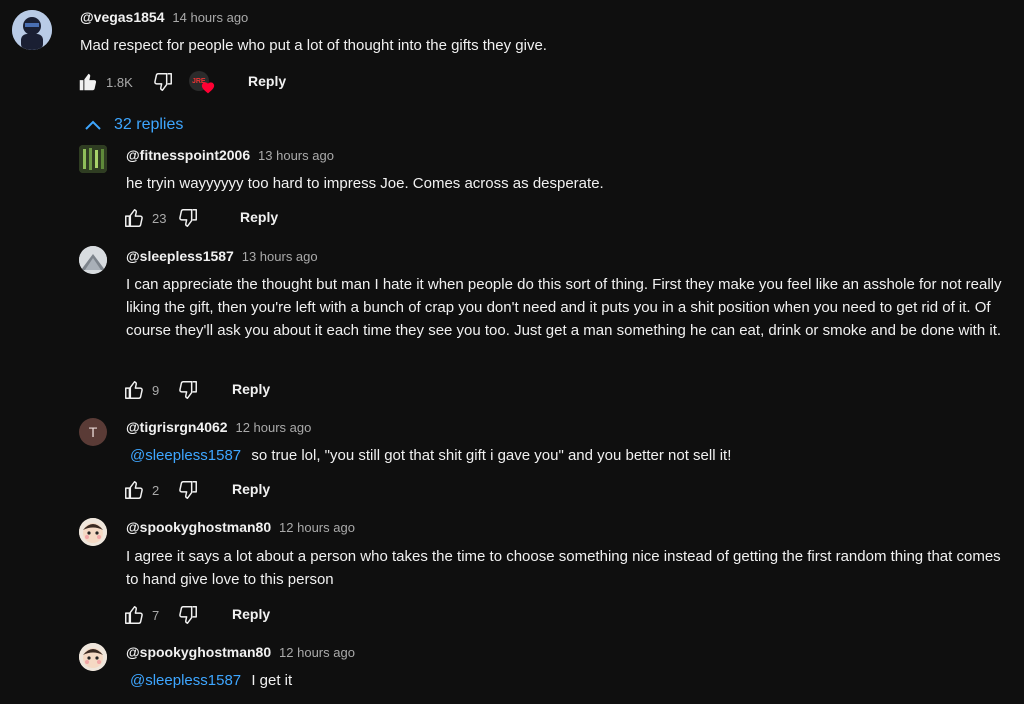 Image resolution: width=1024 pixels, height=704 pixels. I want to click on author-name: @tigrisrgn4062, so click(177, 427).